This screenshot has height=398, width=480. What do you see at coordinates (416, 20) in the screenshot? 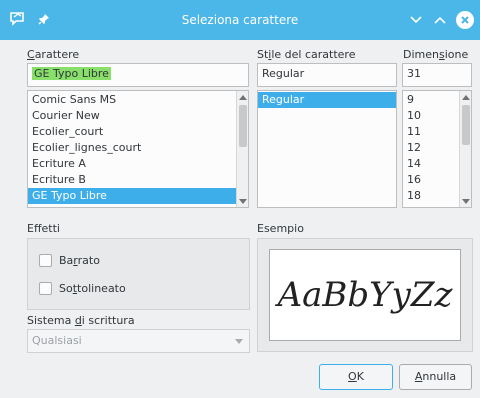
I see `minimize-icon` at bounding box center [416, 20].